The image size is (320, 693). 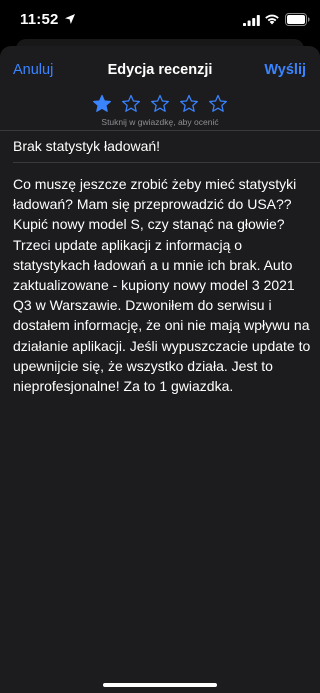 I want to click on cellular-signal-icon, so click(x=251, y=20).